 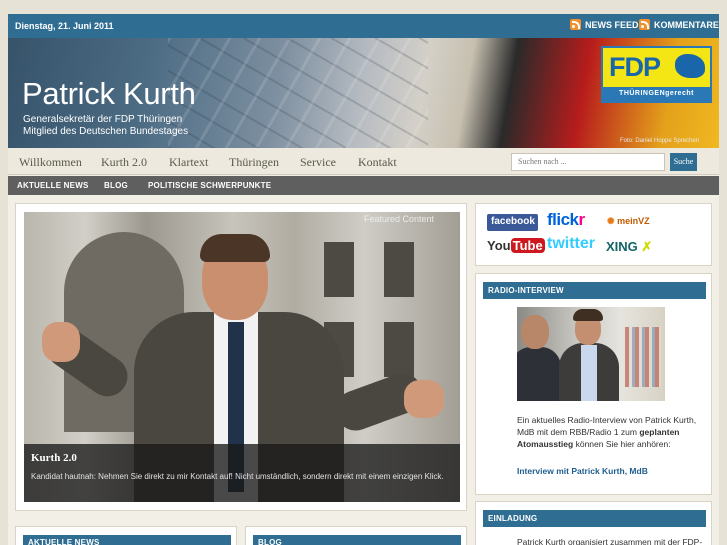 What do you see at coordinates (54, 458) in the screenshot?
I see `featured-title: Kurth 2.0` at bounding box center [54, 458].